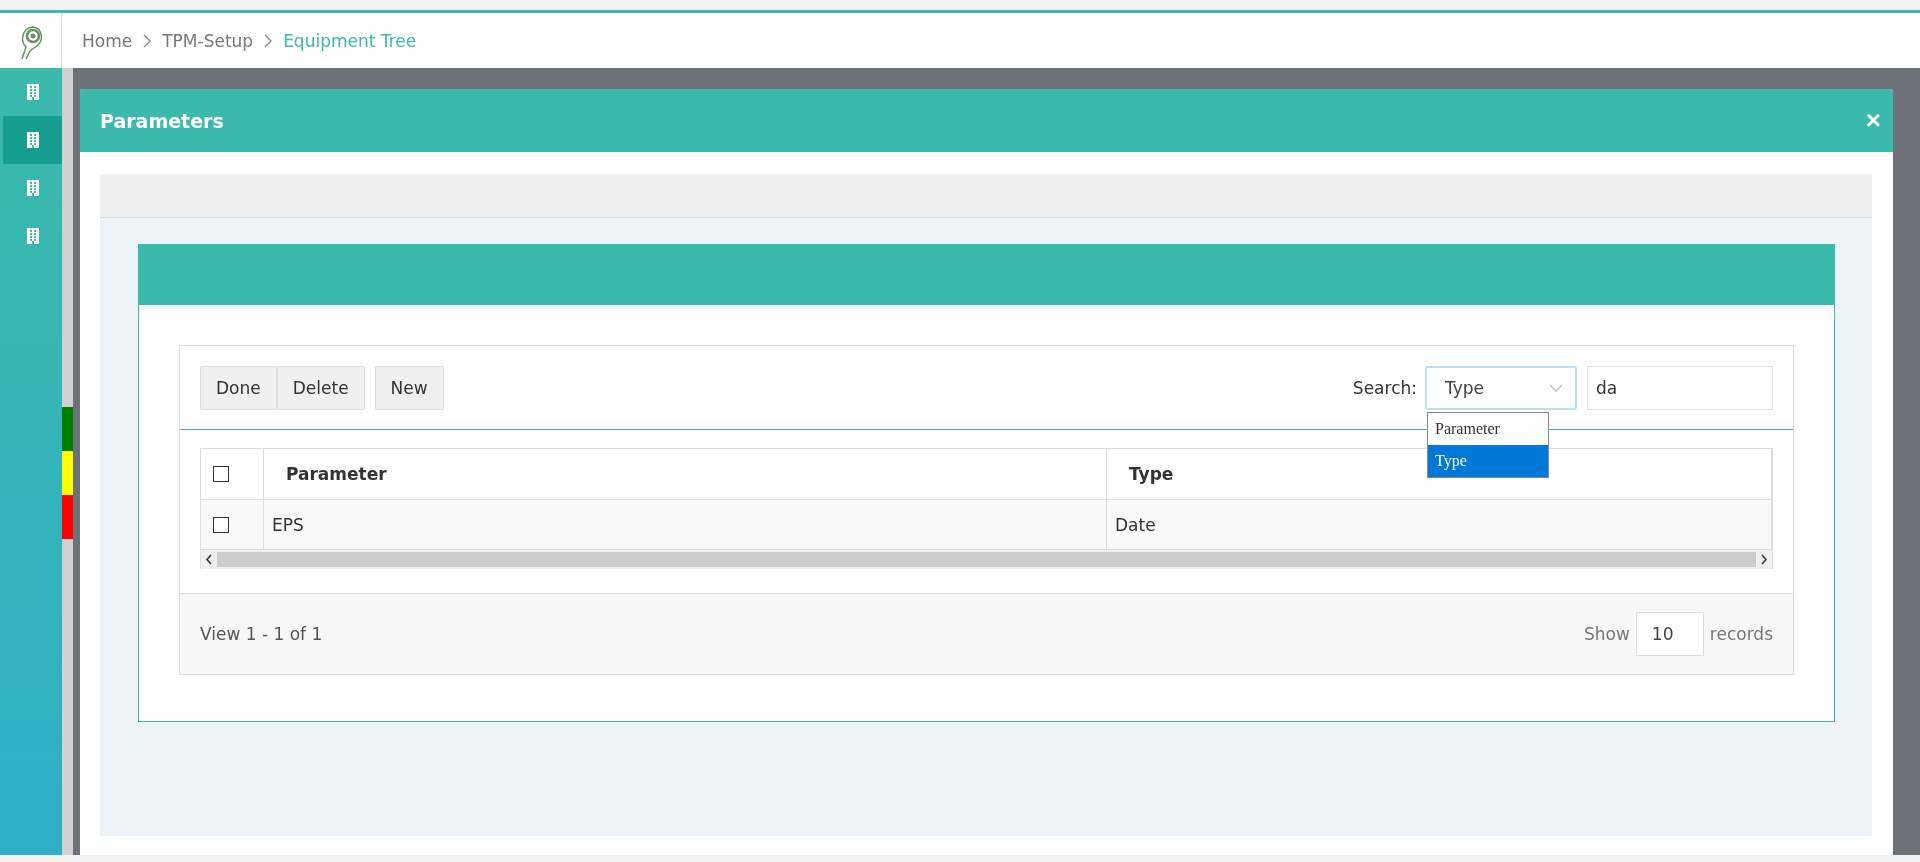 The height and width of the screenshot is (862, 1920). I want to click on breadcrumb-link: Home, so click(107, 40).